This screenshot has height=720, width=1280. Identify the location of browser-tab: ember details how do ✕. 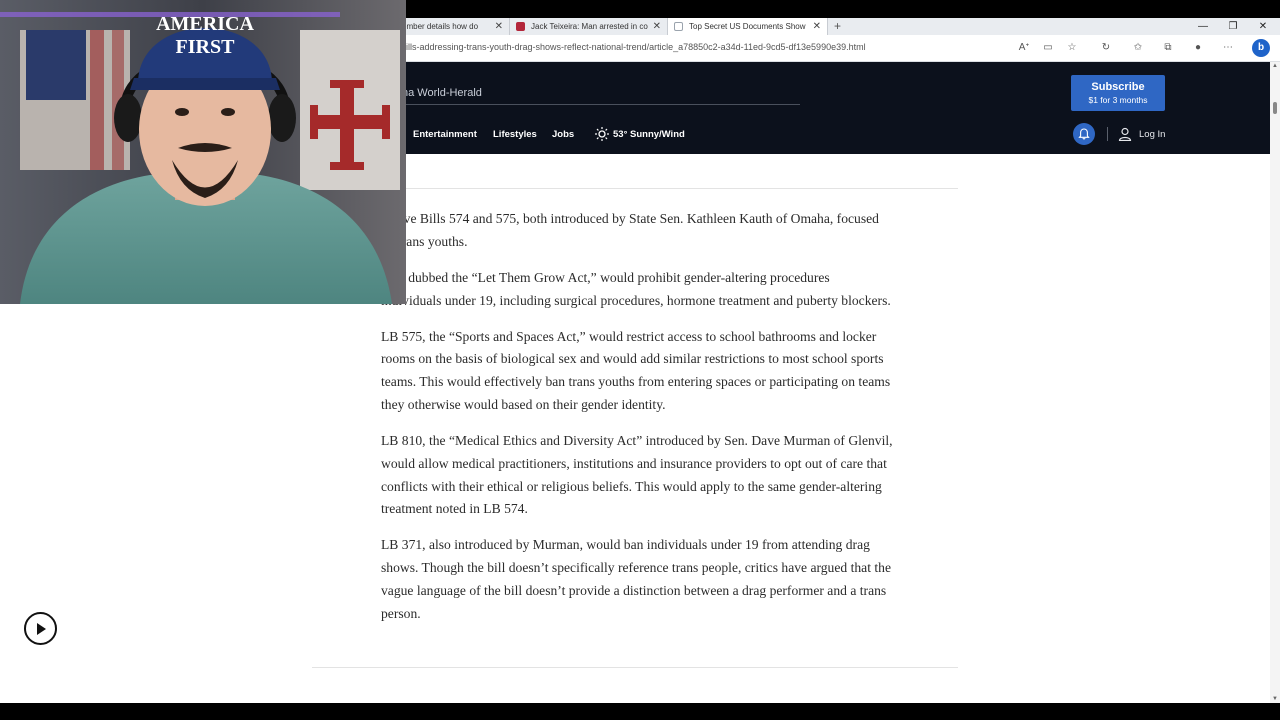
(453, 26).